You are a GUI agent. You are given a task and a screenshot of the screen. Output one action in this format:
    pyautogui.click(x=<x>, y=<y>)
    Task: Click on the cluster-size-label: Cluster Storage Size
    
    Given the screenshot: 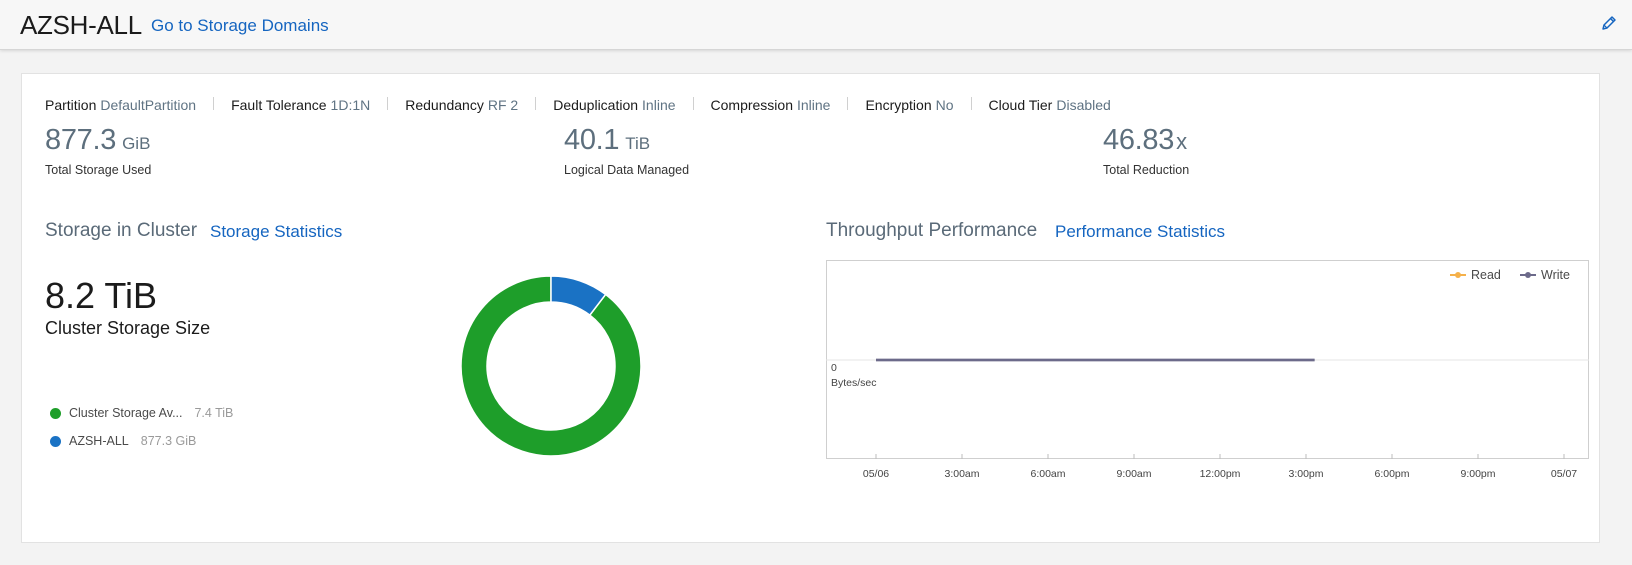 What is the action you would take?
    pyautogui.click(x=128, y=328)
    